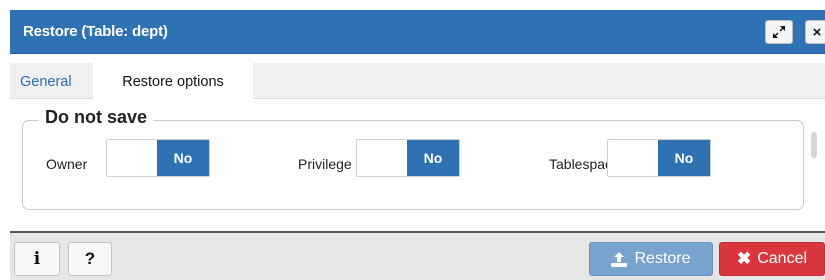 The image size is (825, 280). I want to click on tab-bar: General Restore options, so click(417, 81).